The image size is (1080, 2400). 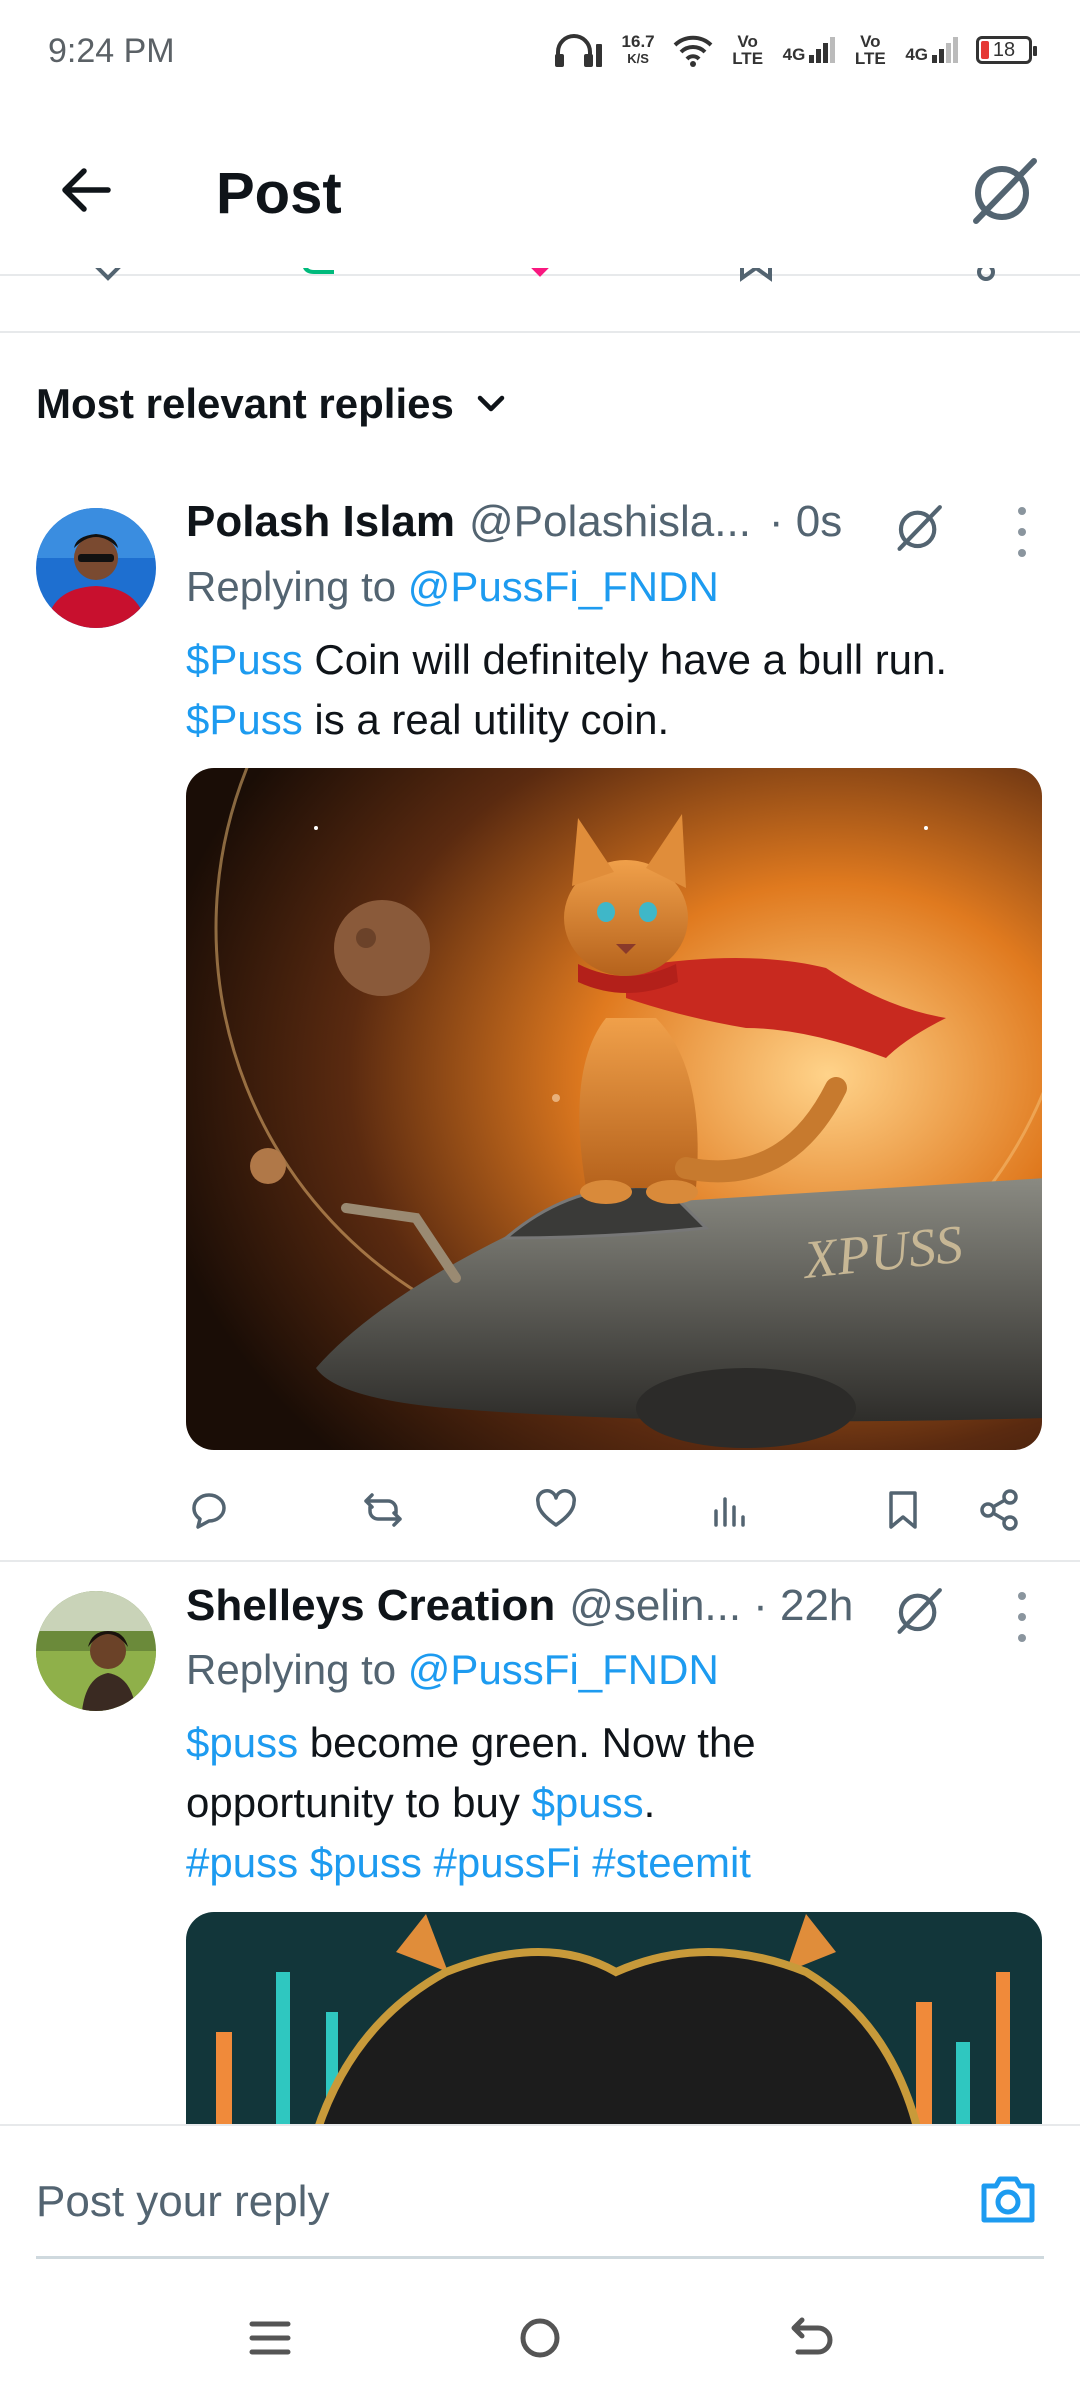 I want to click on sim2-signal-icon: 4G, so click(x=931, y=50).